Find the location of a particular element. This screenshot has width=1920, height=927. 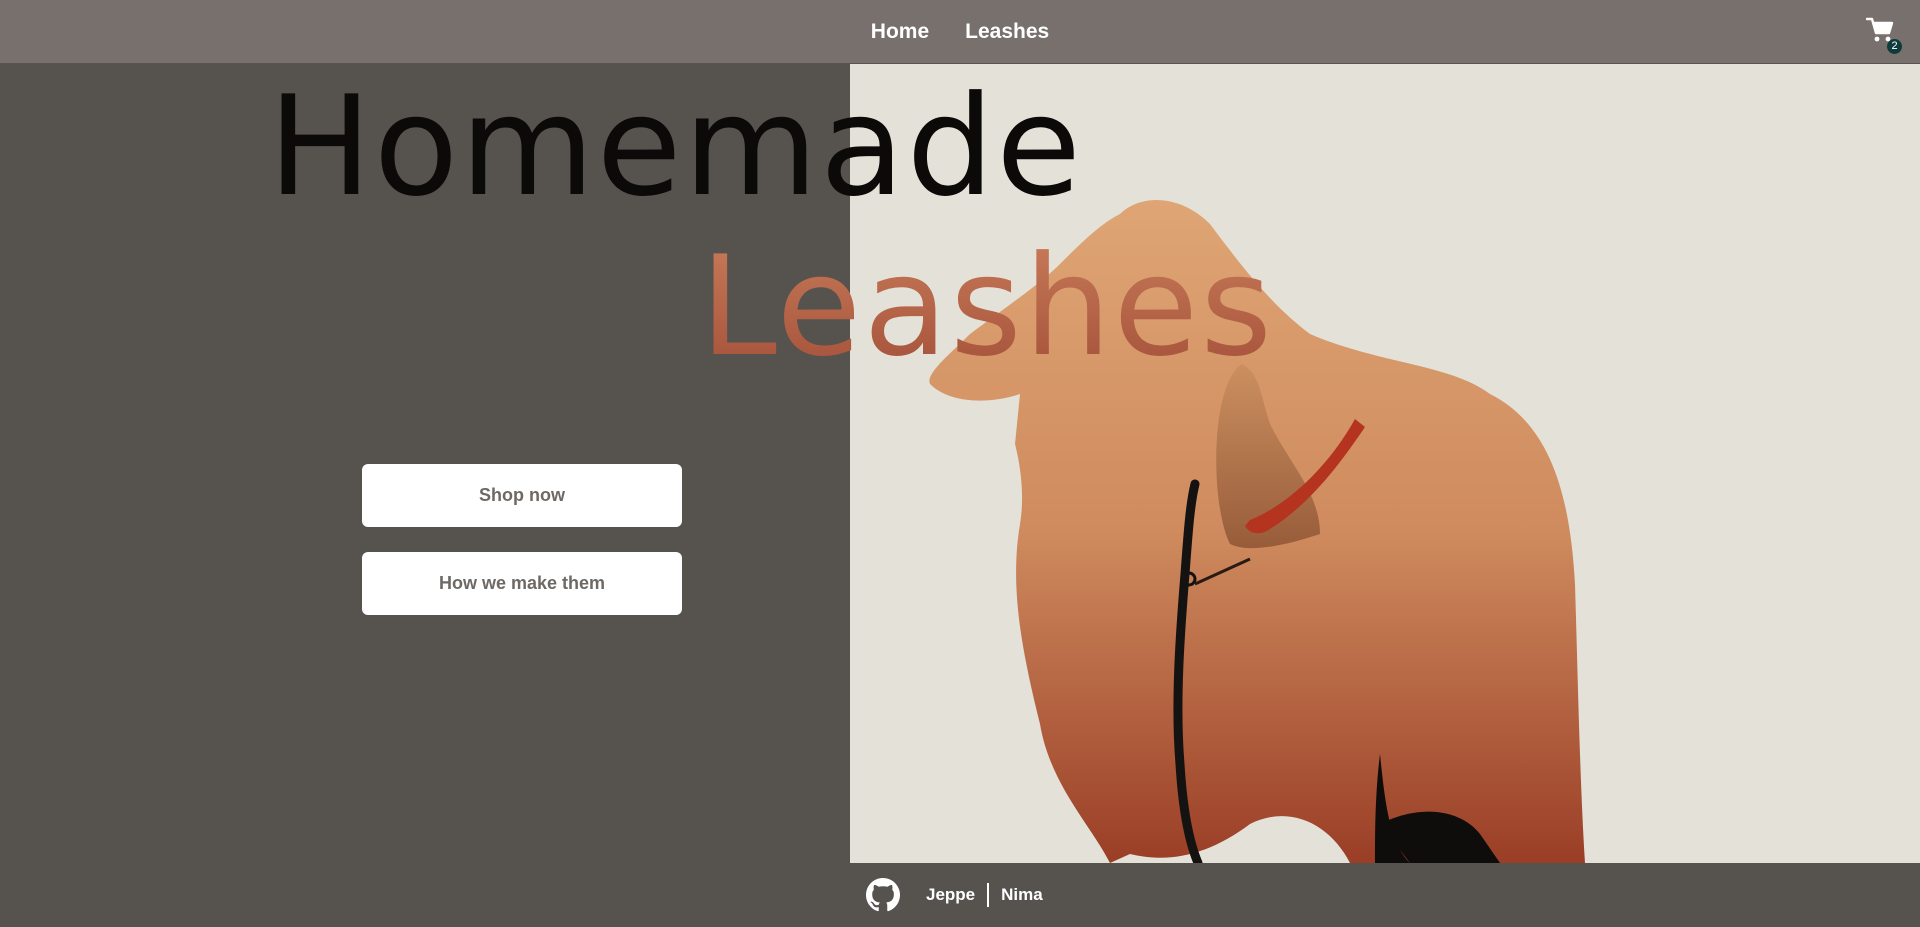

nav-links: Home Leashes is located at coordinates (960, 31).